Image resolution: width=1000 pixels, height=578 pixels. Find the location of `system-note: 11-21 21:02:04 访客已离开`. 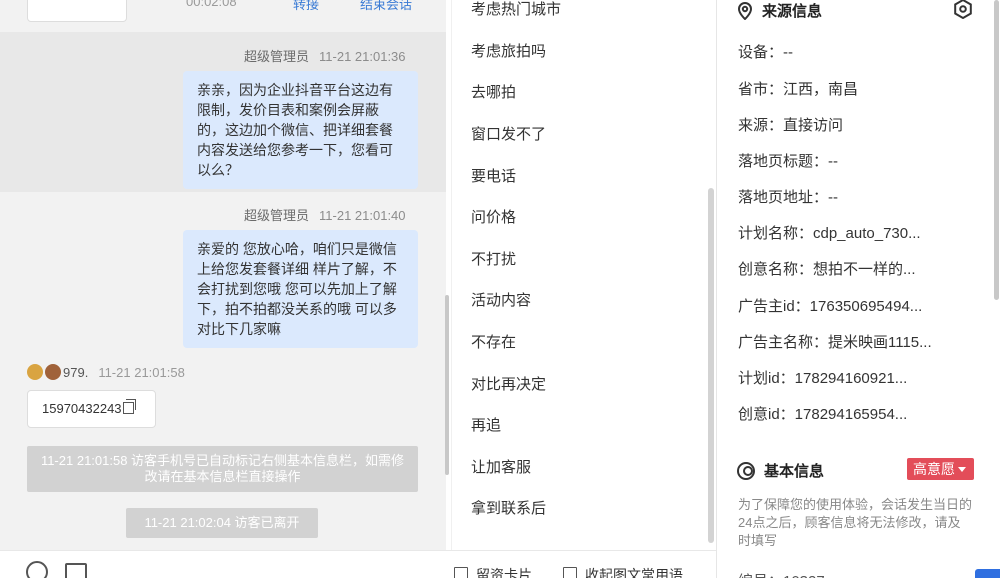

system-note: 11-21 21:02:04 访客已离开 is located at coordinates (222, 523).